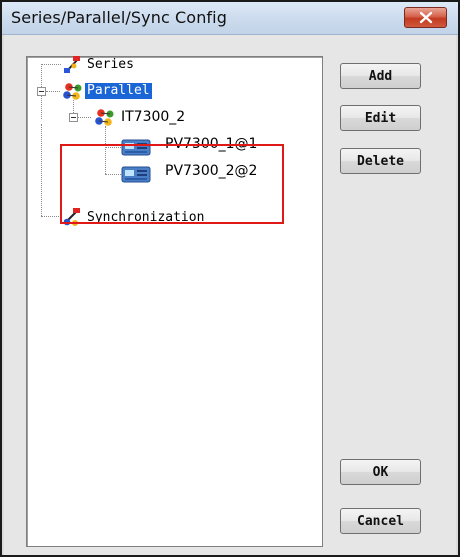 The height and width of the screenshot is (557, 460). Describe the element at coordinates (380, 118) in the screenshot. I see `edit-button: Edit` at that location.